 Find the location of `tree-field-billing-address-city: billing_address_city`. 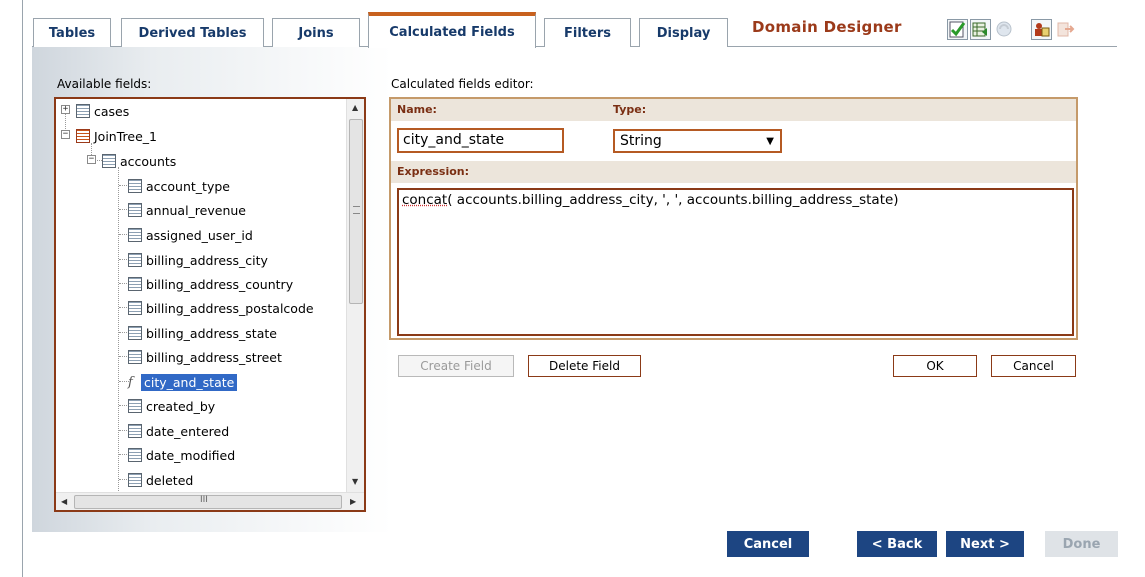

tree-field-billing-address-city: billing_address_city is located at coordinates (198, 260).